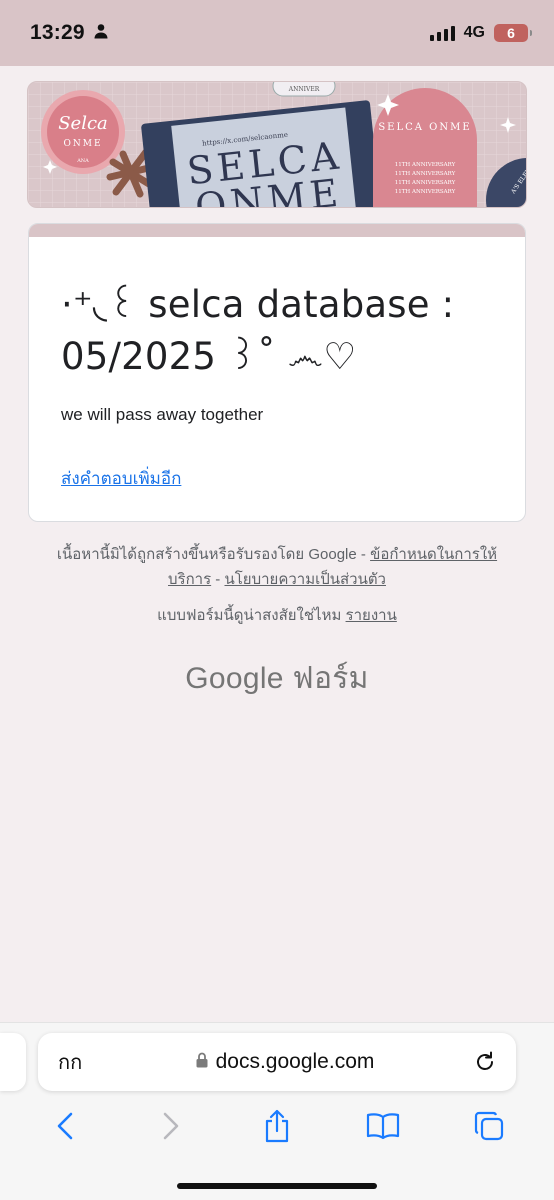  I want to click on text-size-button: กก, so click(78, 1062).